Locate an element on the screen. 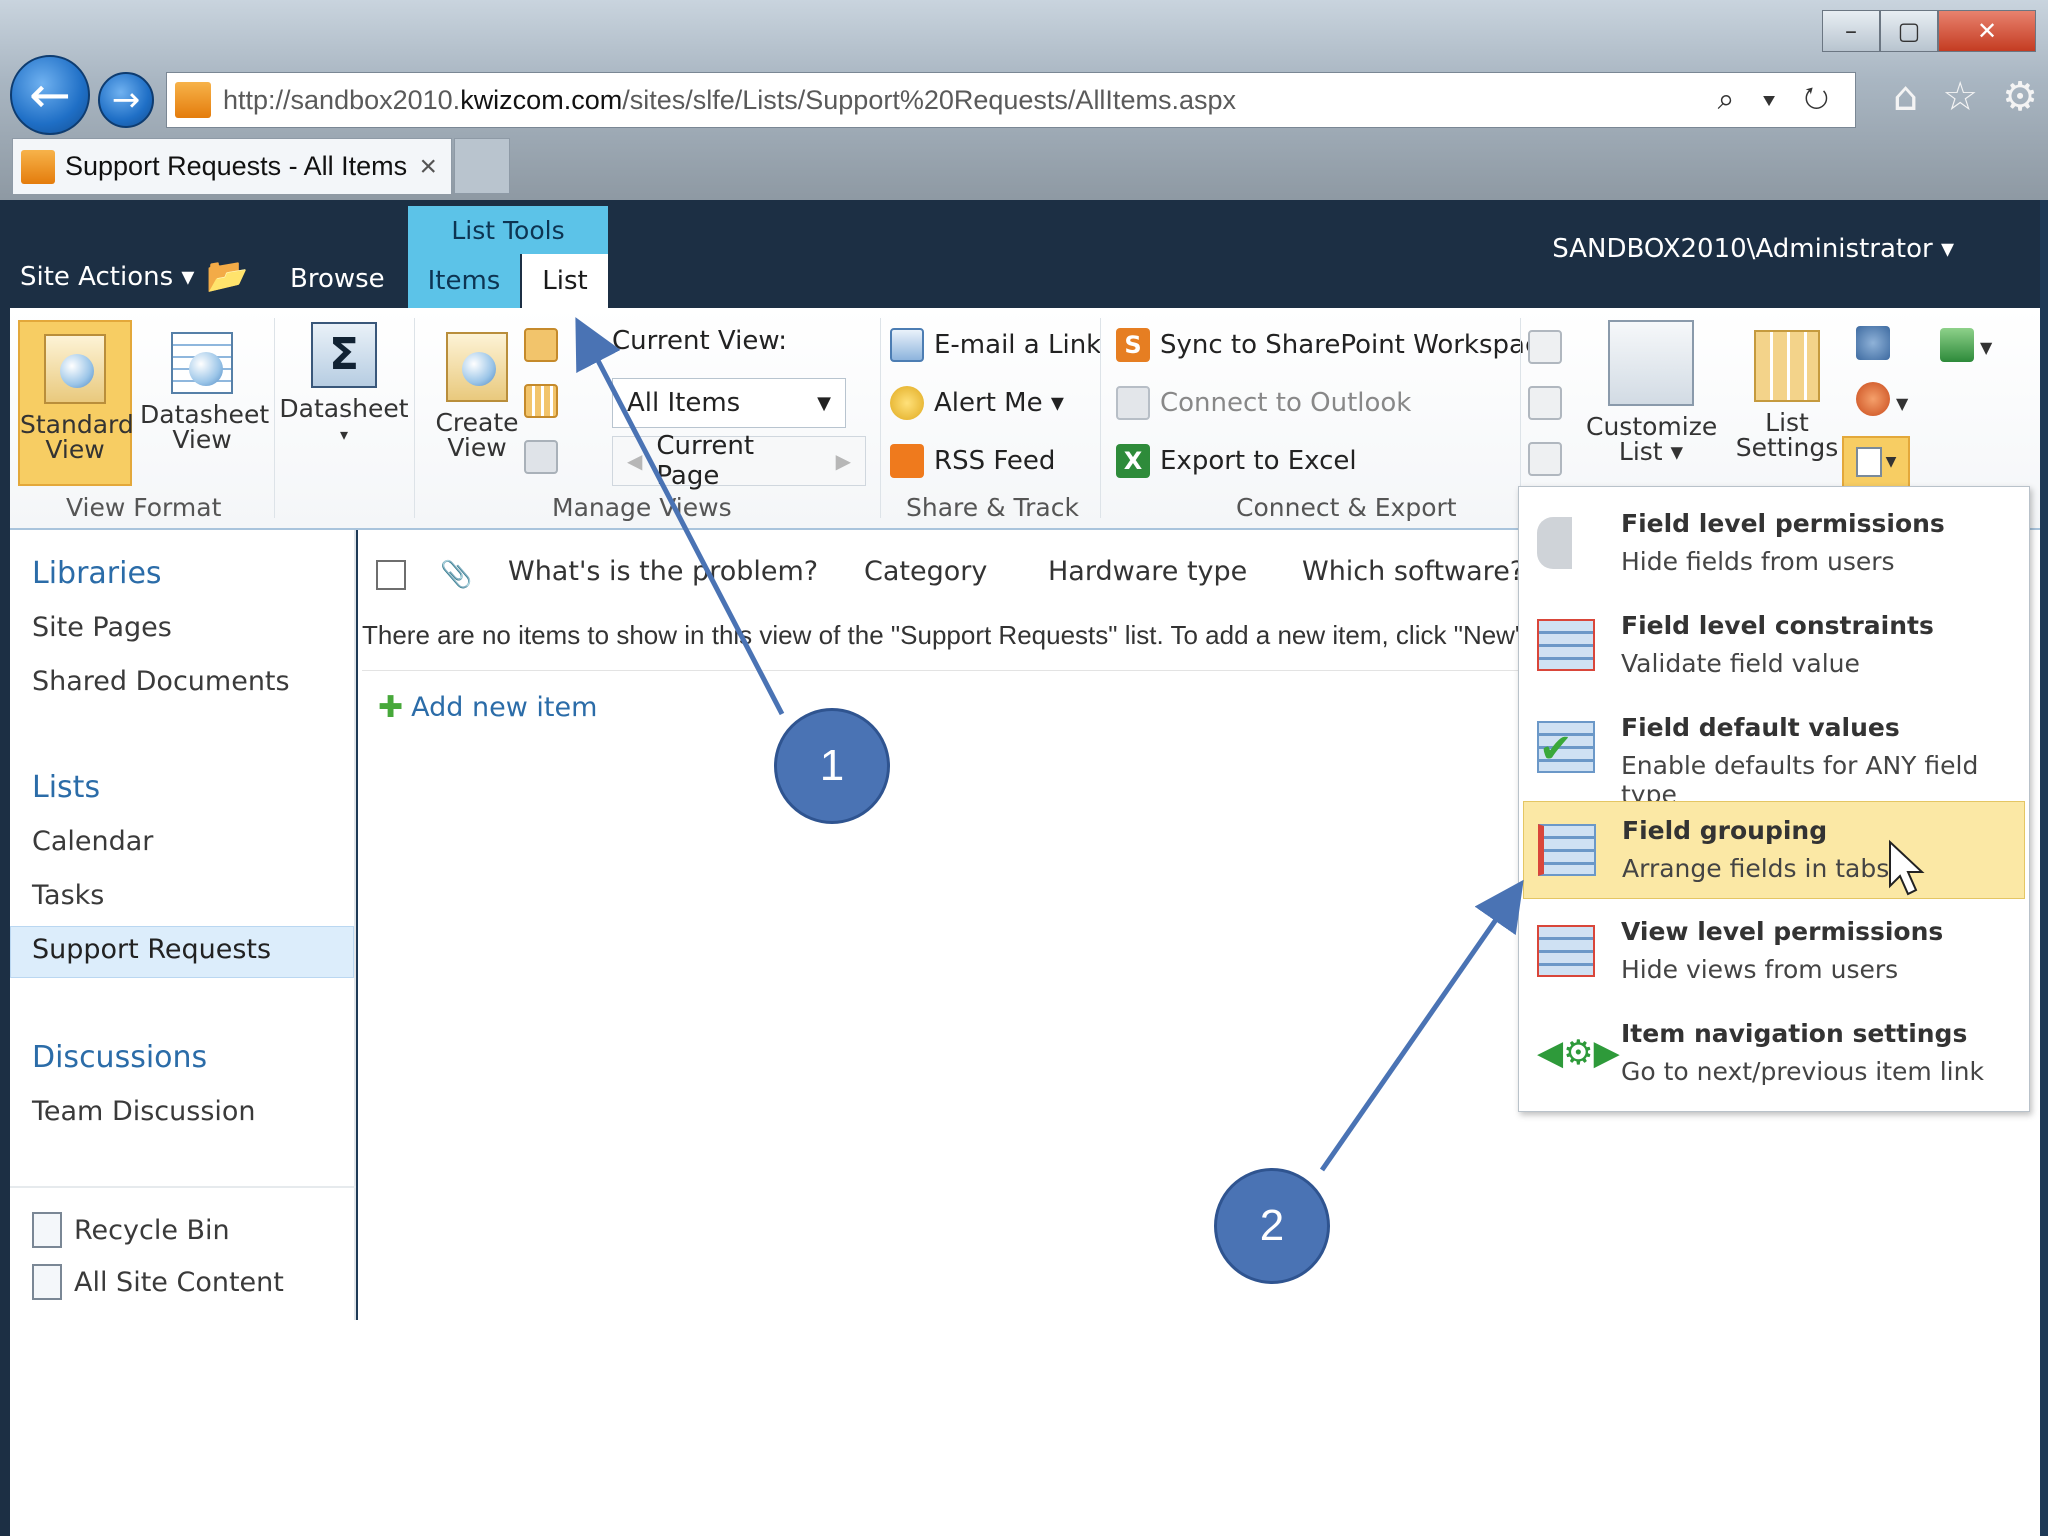  forward-button: → is located at coordinates (126, 100).